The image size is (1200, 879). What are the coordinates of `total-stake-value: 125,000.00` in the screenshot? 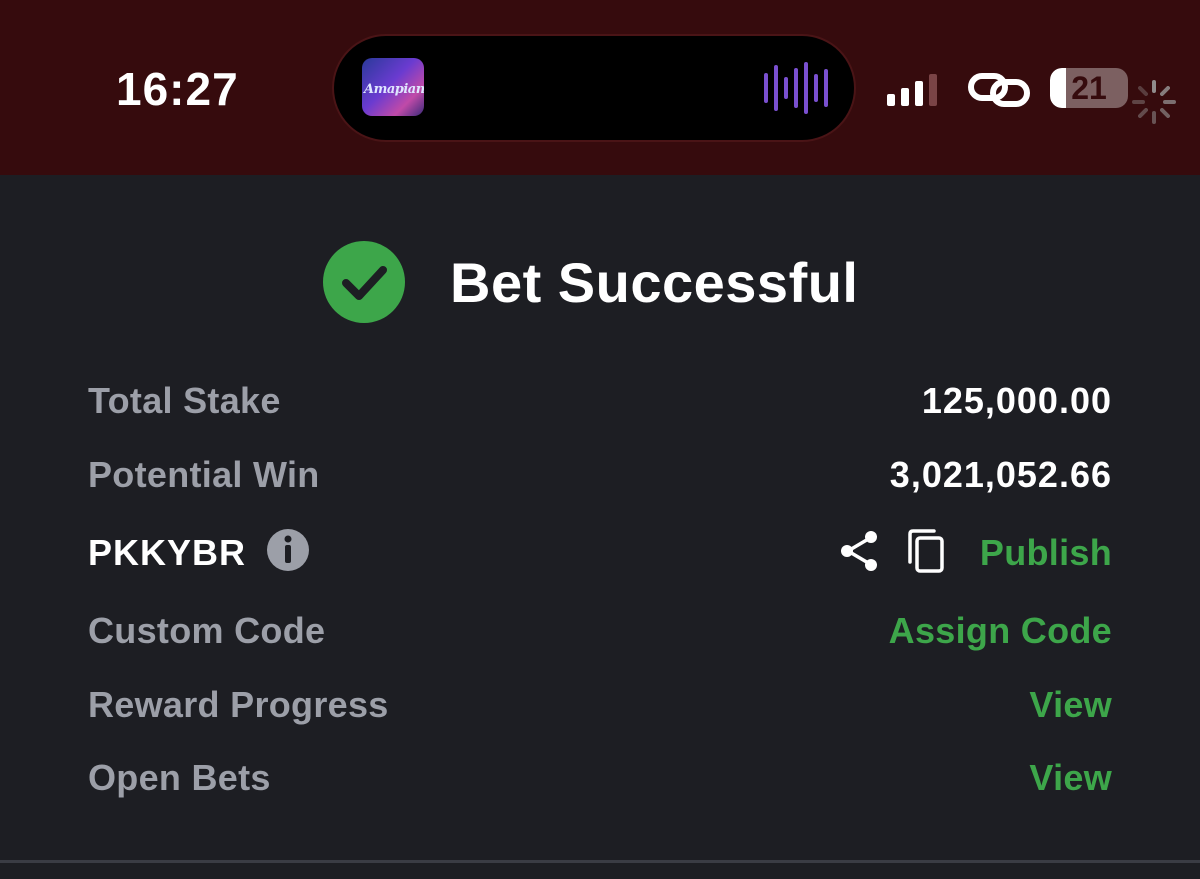 It's located at (1016, 400).